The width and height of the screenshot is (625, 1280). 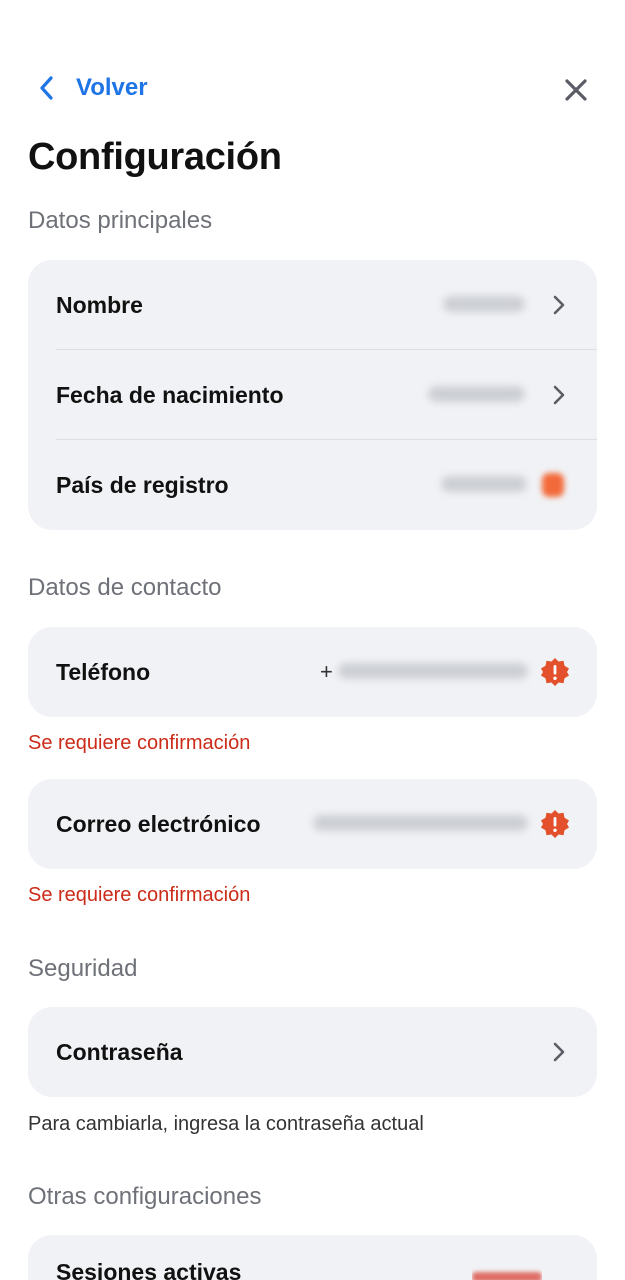 What do you see at coordinates (139, 743) in the screenshot?
I see `phone-confirmation-error: Se requiere confirmación` at bounding box center [139, 743].